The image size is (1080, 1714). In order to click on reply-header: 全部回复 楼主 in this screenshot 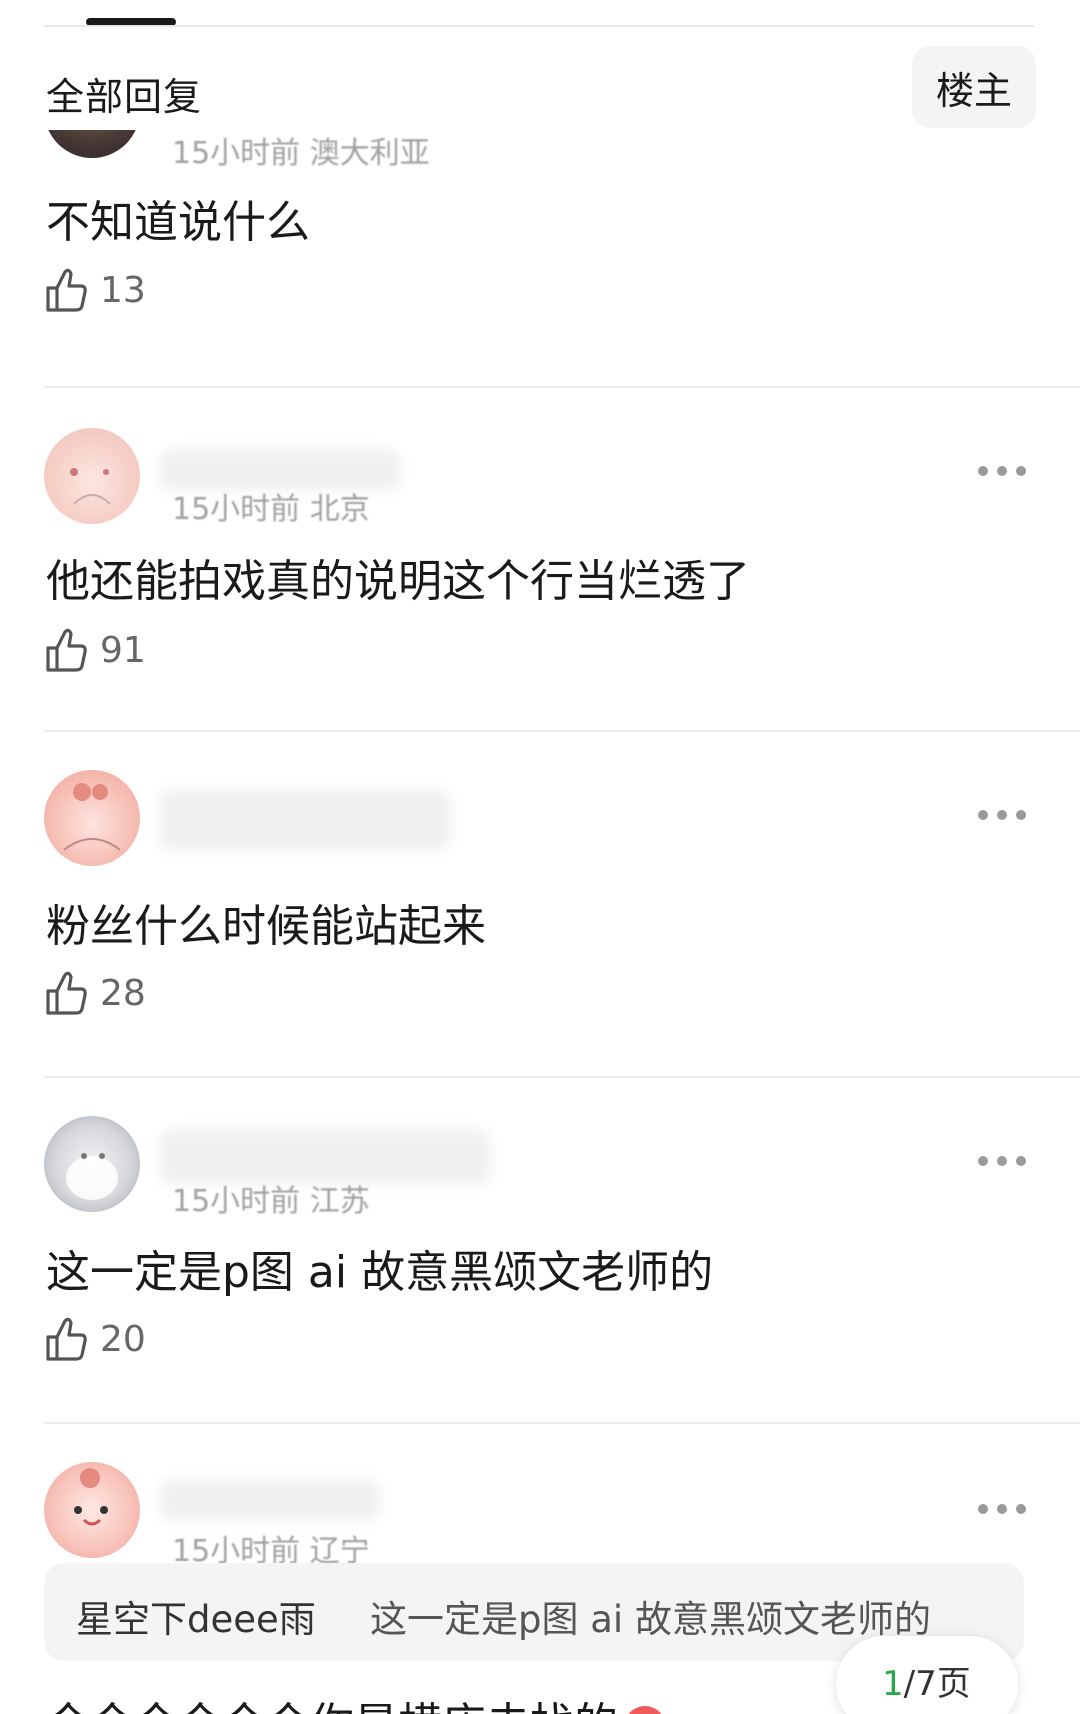, I will do `click(540, 85)`.